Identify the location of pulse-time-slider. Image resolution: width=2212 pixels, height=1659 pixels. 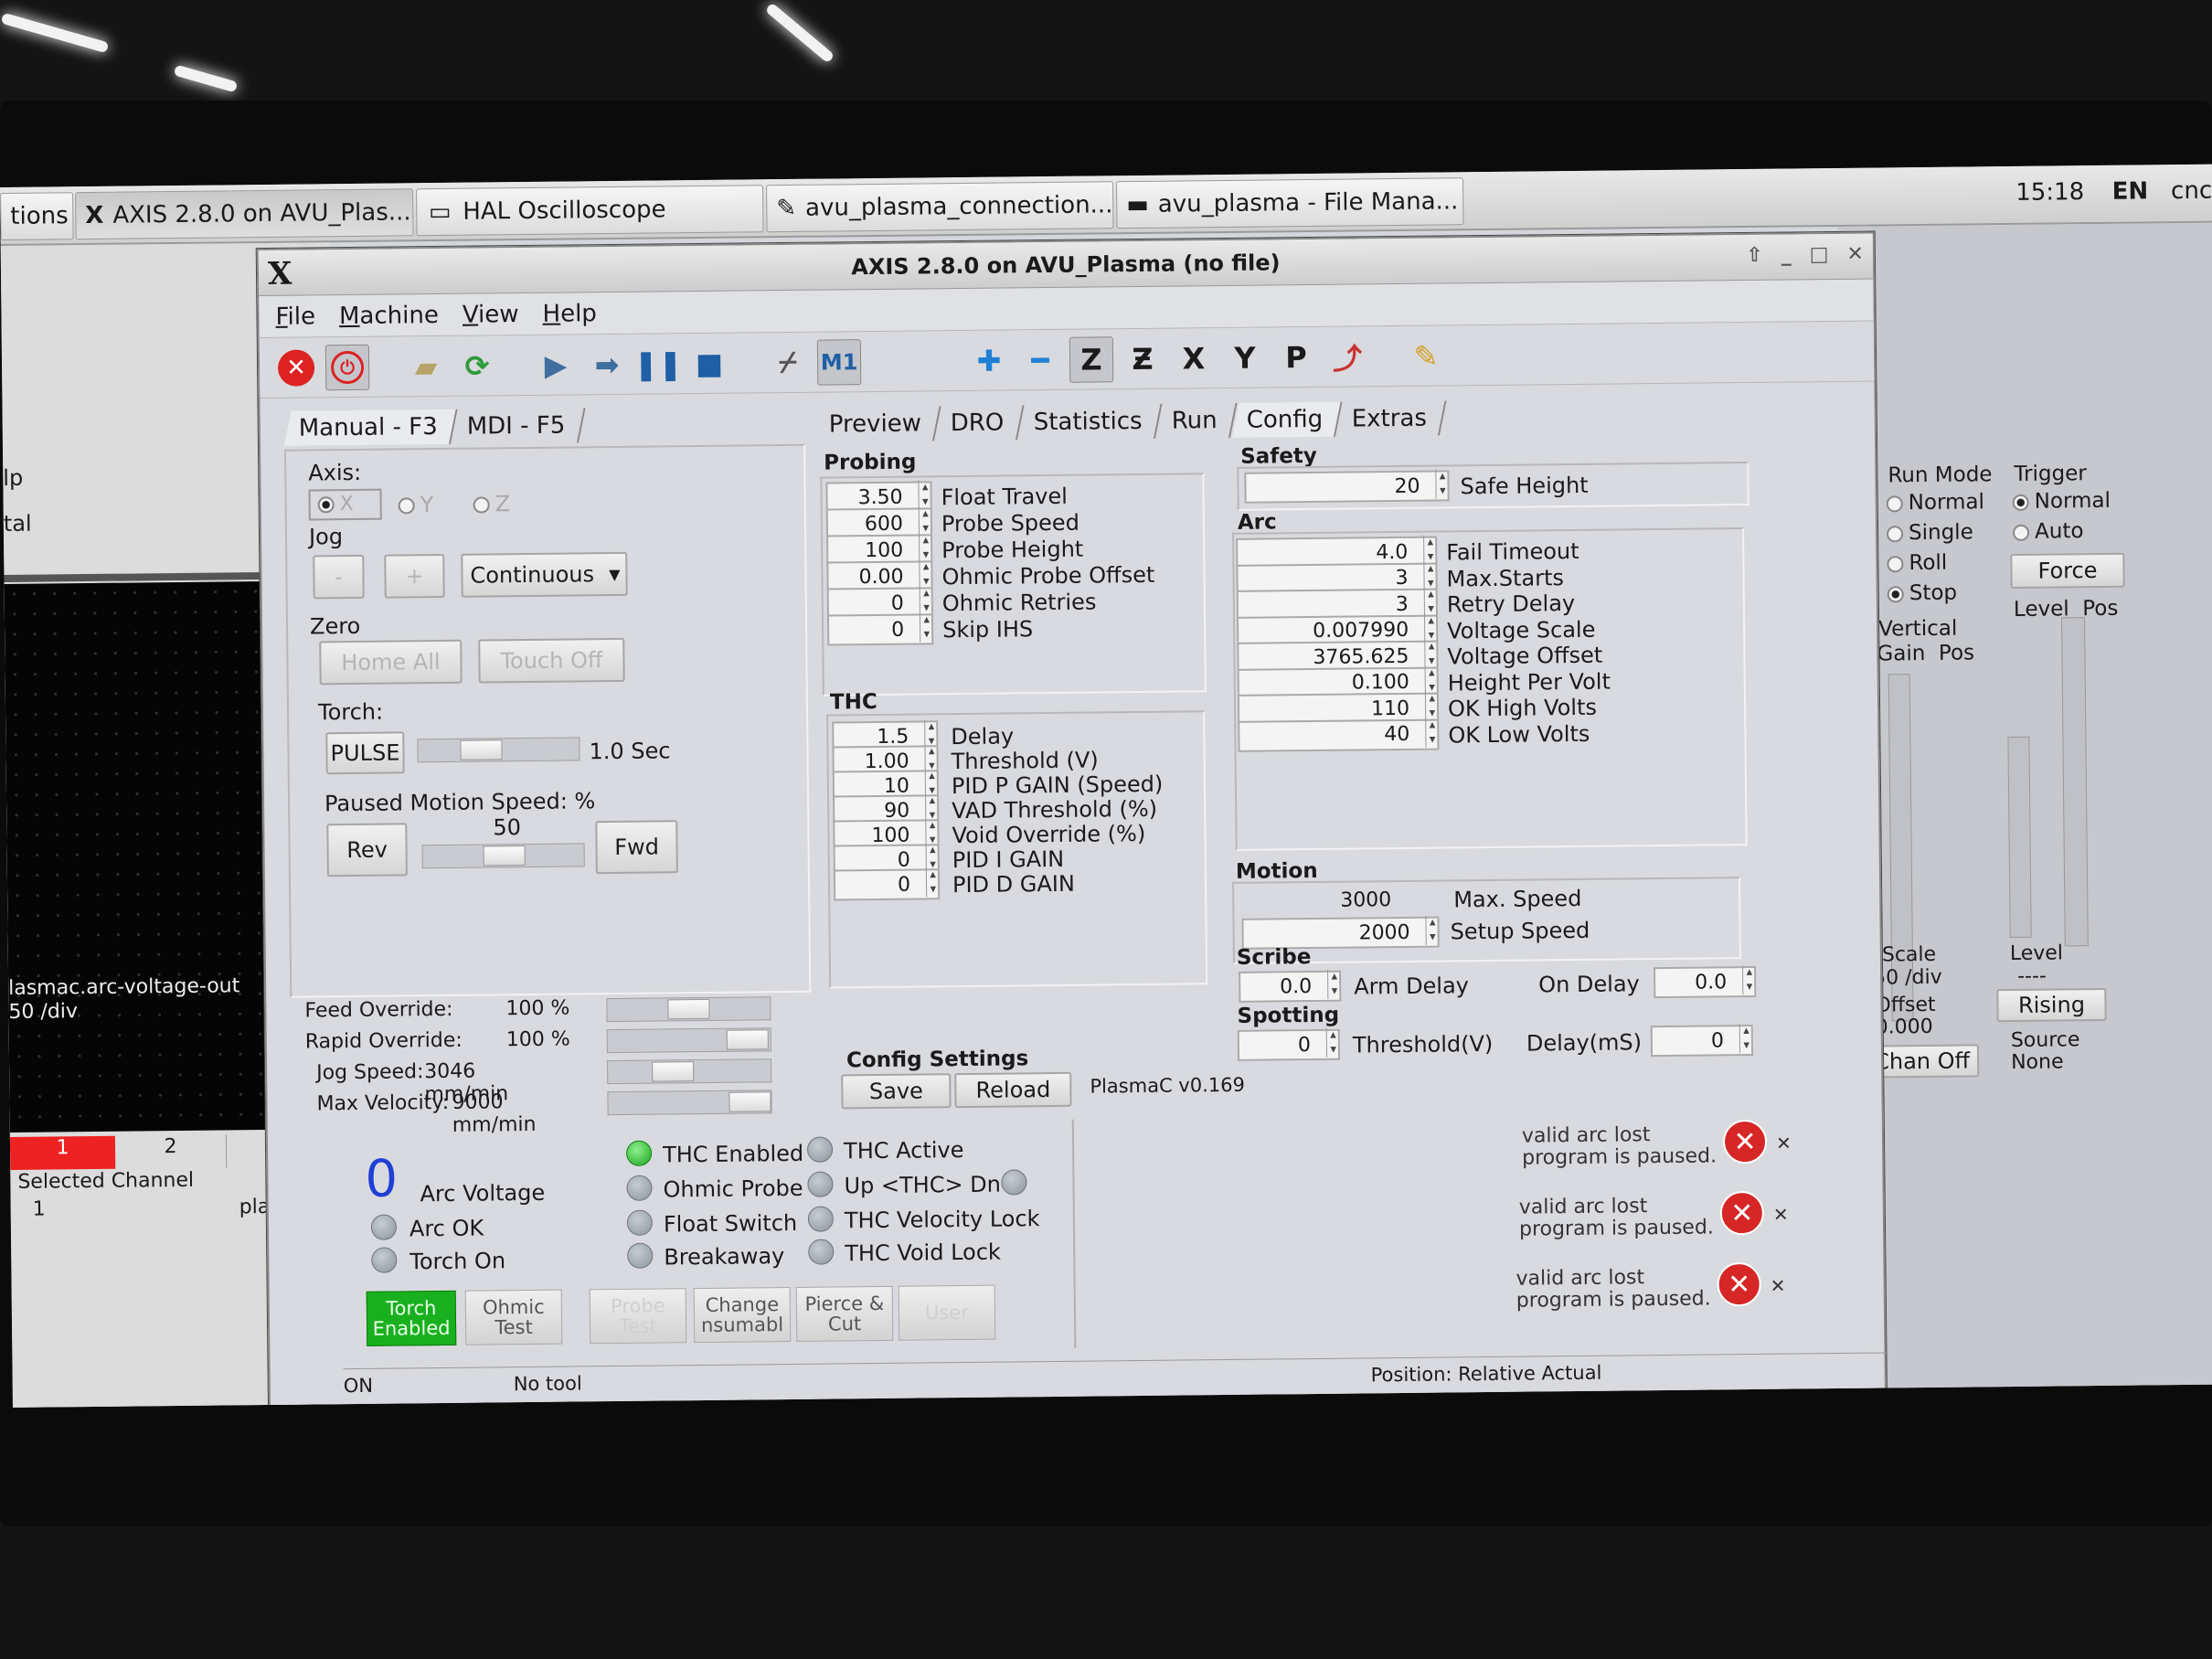
(498, 750).